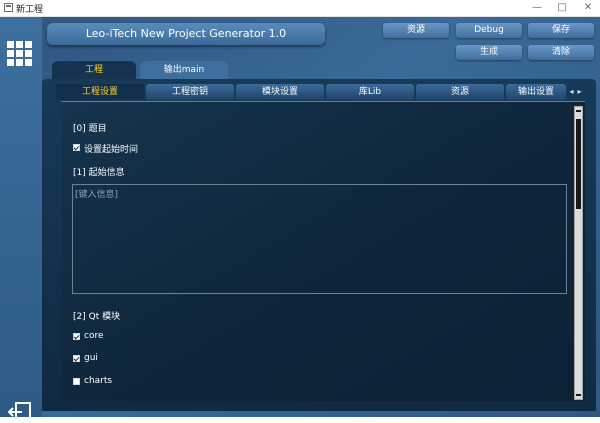  Describe the element at coordinates (76, 381) in the screenshot. I see `qt-module-charts-checkbox` at that location.